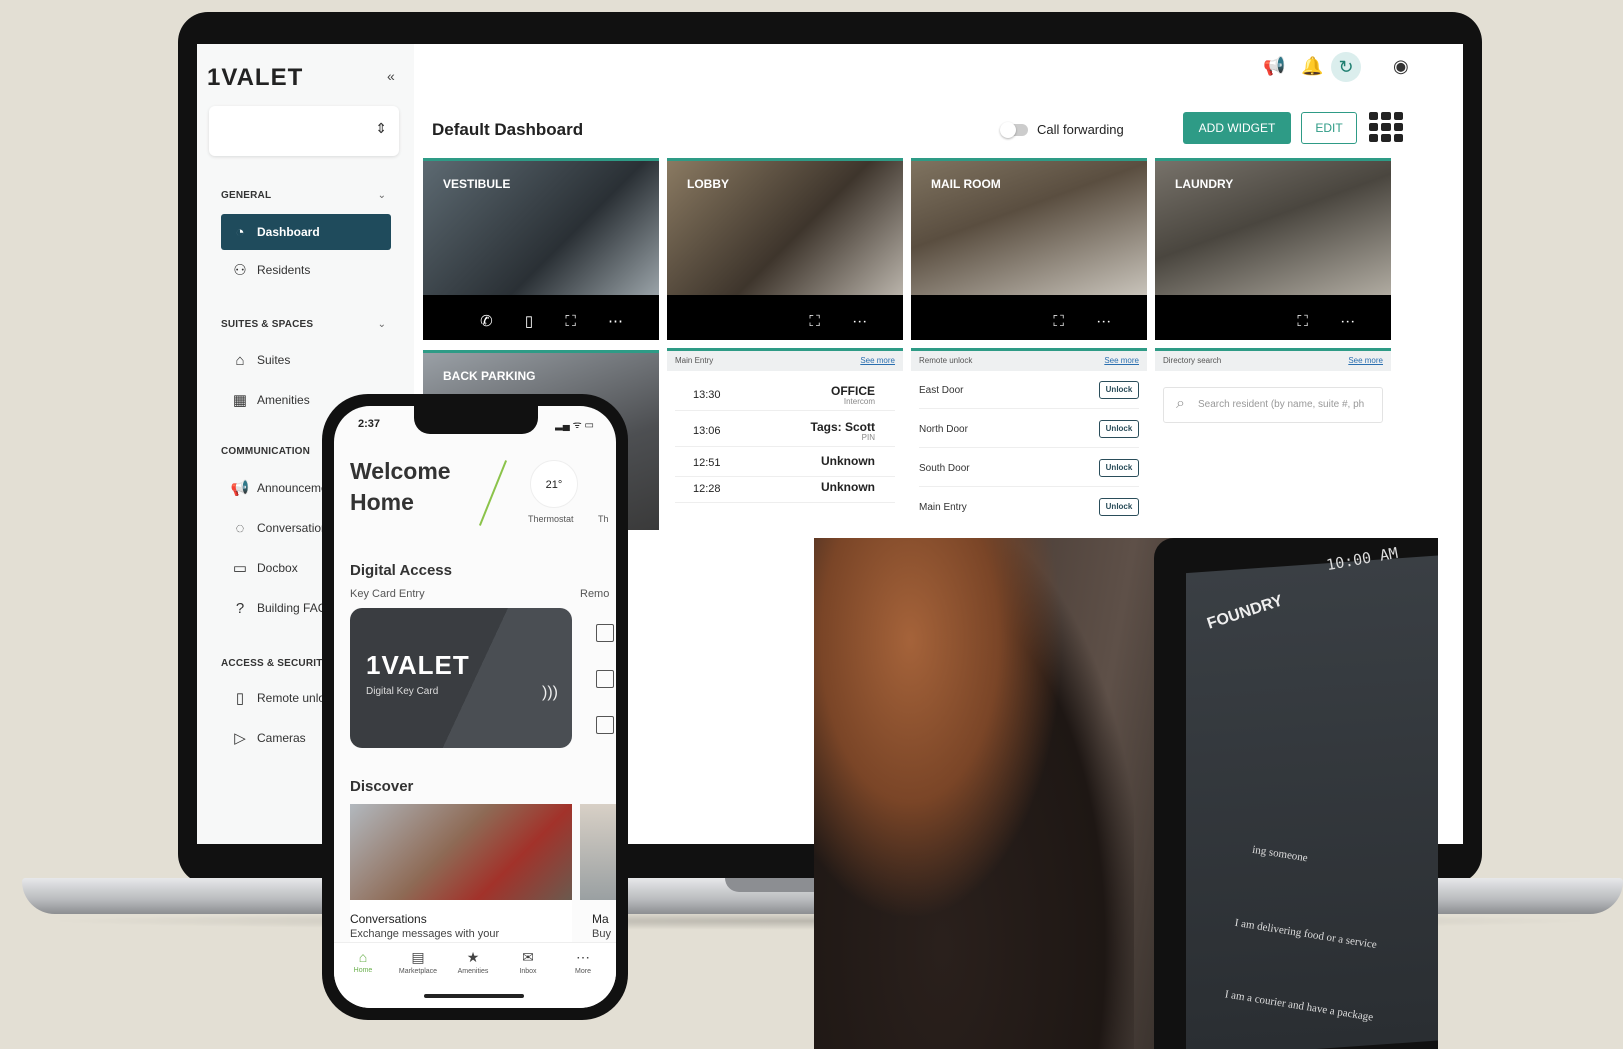  Describe the element at coordinates (785, 464) in the screenshot. I see `list-item: 12:51 Unknown` at that location.